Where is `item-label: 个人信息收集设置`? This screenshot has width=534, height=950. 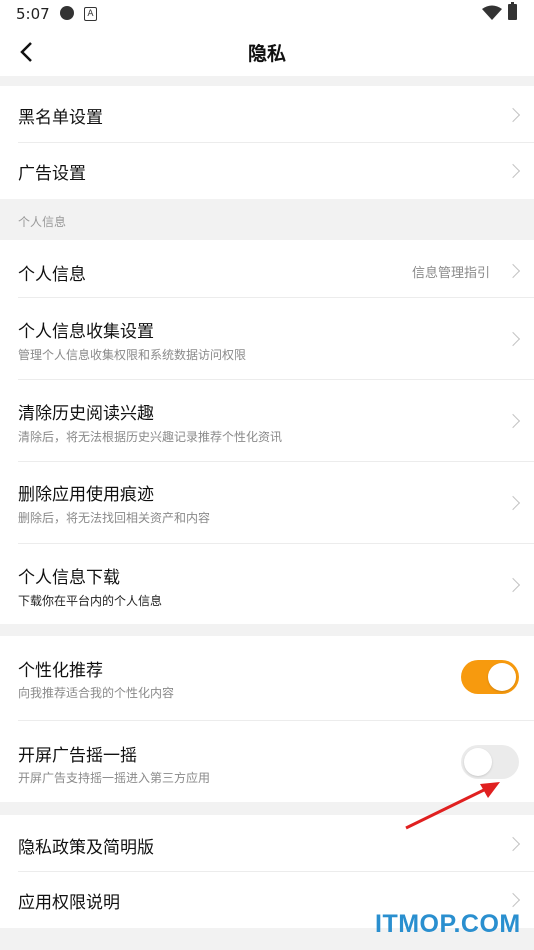 item-label: 个人信息收集设置 is located at coordinates (86, 332).